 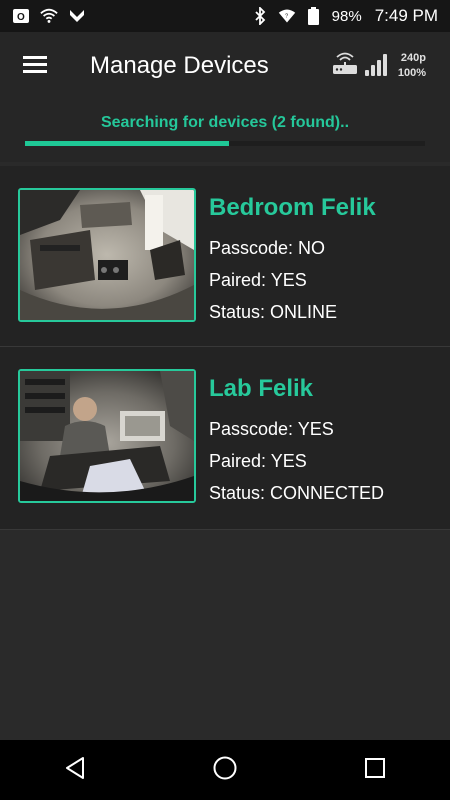 I want to click on device-passcode: Passcode: NO, so click(x=267, y=248).